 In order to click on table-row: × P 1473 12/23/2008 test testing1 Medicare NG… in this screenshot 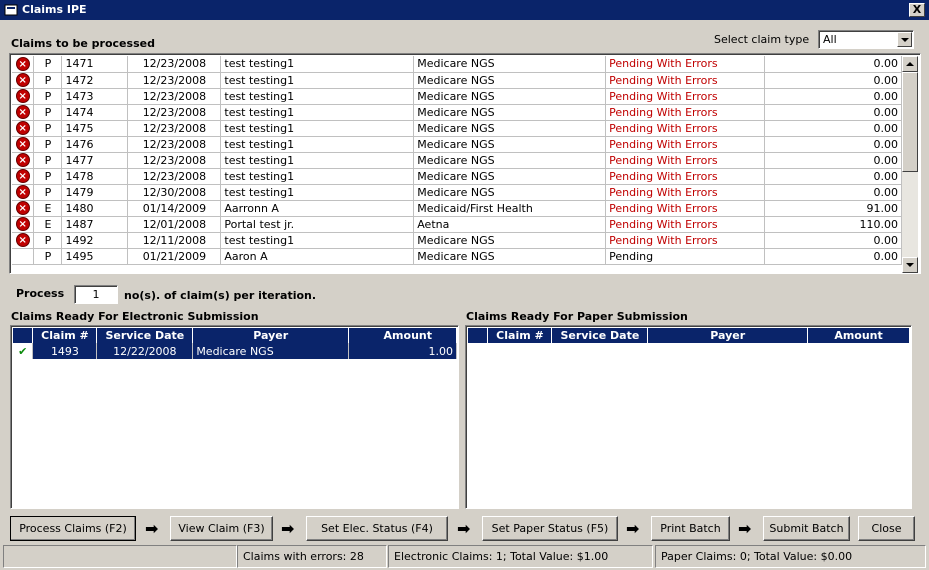, I will do `click(457, 96)`.